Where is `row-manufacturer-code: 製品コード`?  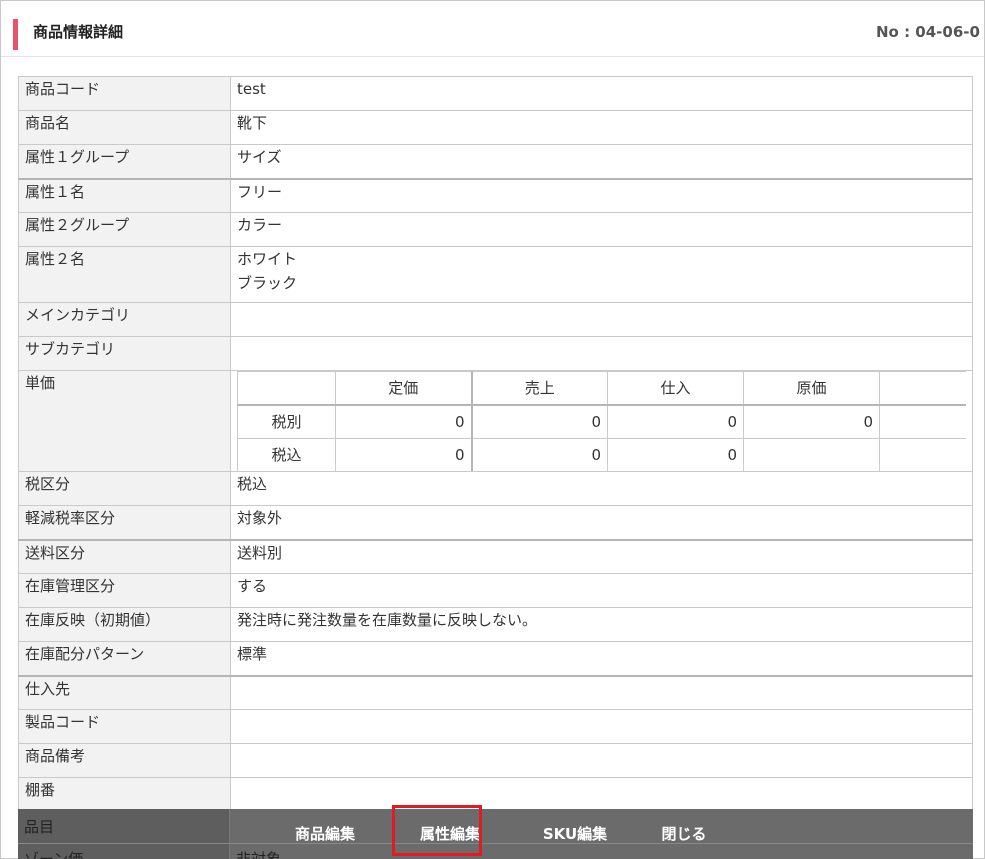
row-manufacturer-code: 製品コード is located at coordinates (495, 726).